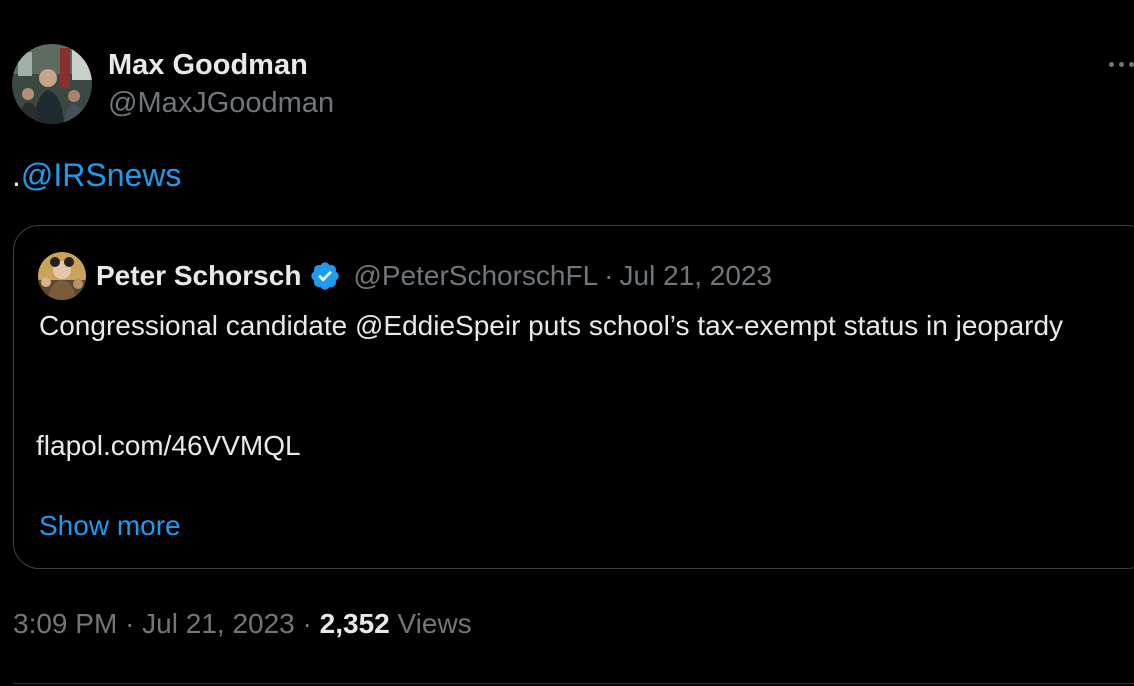 The height and width of the screenshot is (686, 1134). I want to click on tweet-text-prefix: ., so click(16, 175).